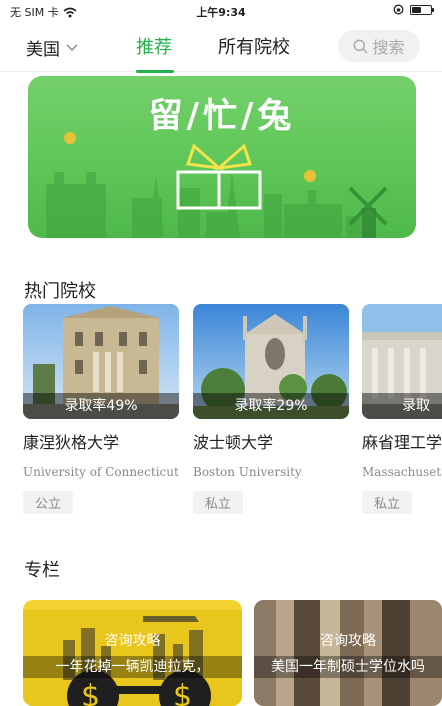  I want to click on school-card: 录取 麻省理工学 Massachuset 私立, so click(402, 409).